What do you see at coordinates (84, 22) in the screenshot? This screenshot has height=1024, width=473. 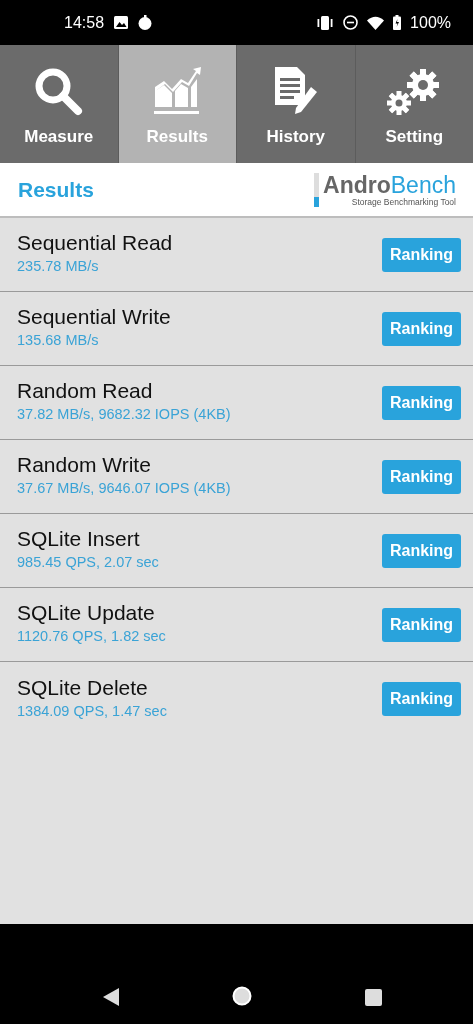 I see `clock: 14:58` at bounding box center [84, 22].